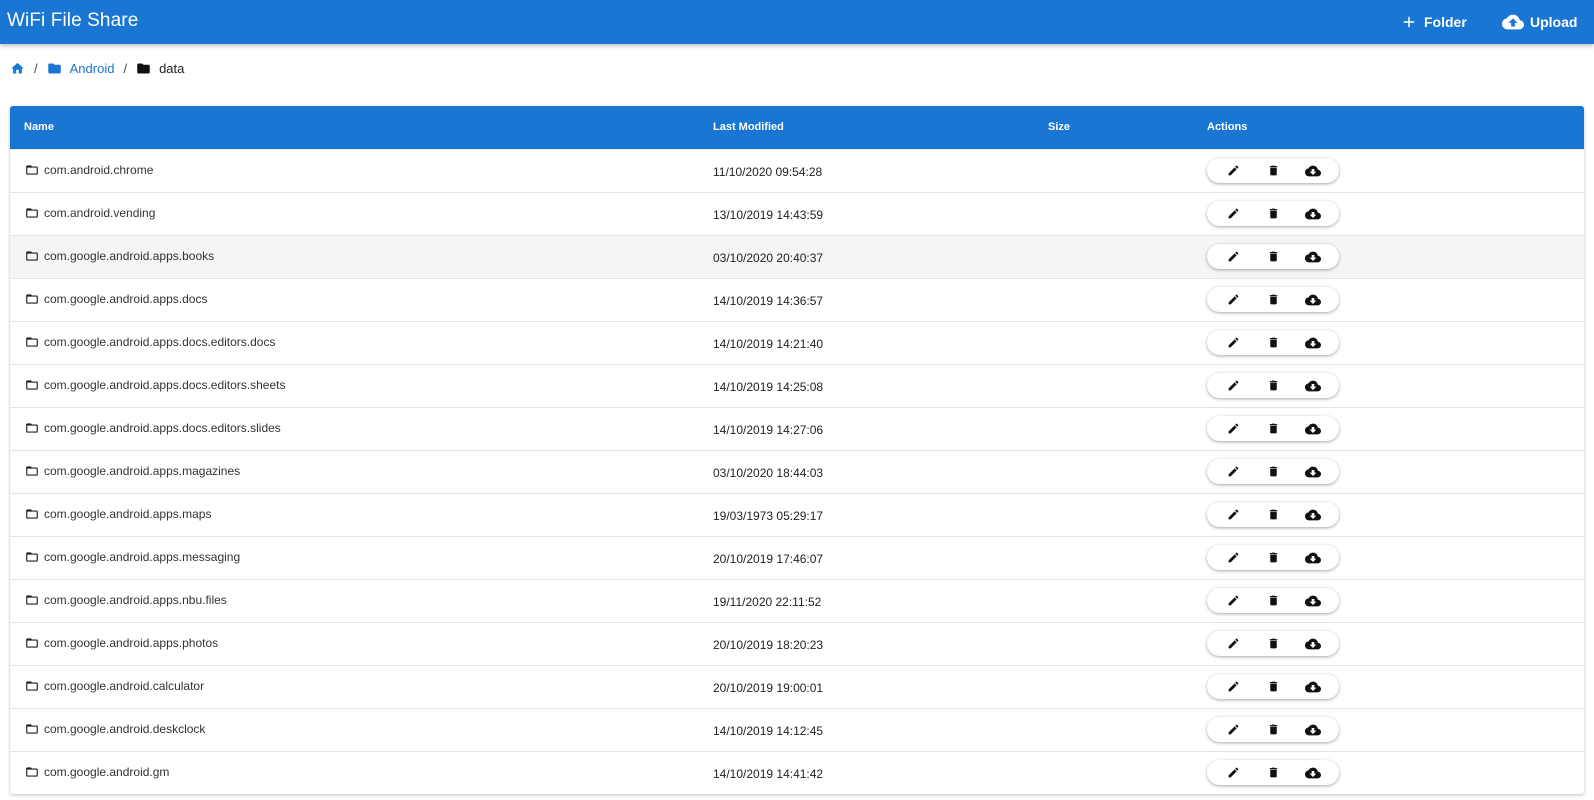  I want to click on file-name-cell: com.google.android.apps.maps, so click(118, 514).